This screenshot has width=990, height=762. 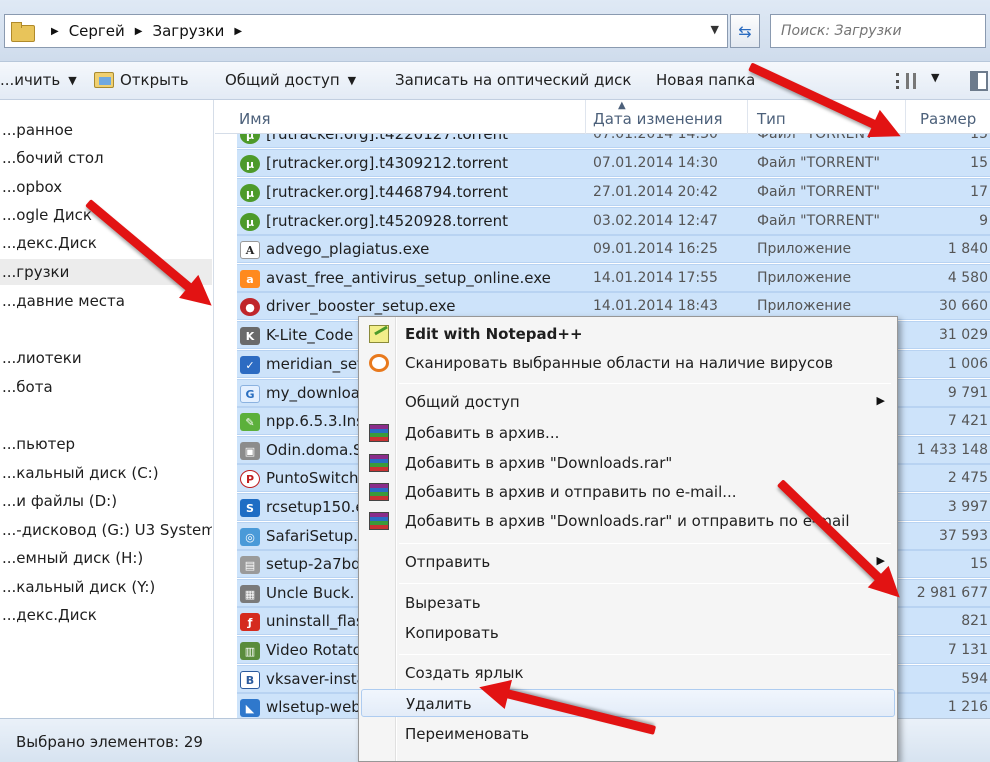 What do you see at coordinates (387, 221) in the screenshot?
I see `file-name: [rutracker.org].t4520928.torrent` at bounding box center [387, 221].